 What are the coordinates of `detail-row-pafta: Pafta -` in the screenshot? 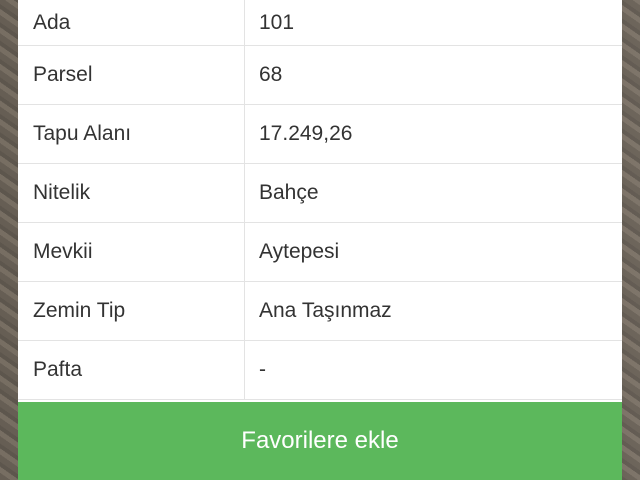 It's located at (320, 370).